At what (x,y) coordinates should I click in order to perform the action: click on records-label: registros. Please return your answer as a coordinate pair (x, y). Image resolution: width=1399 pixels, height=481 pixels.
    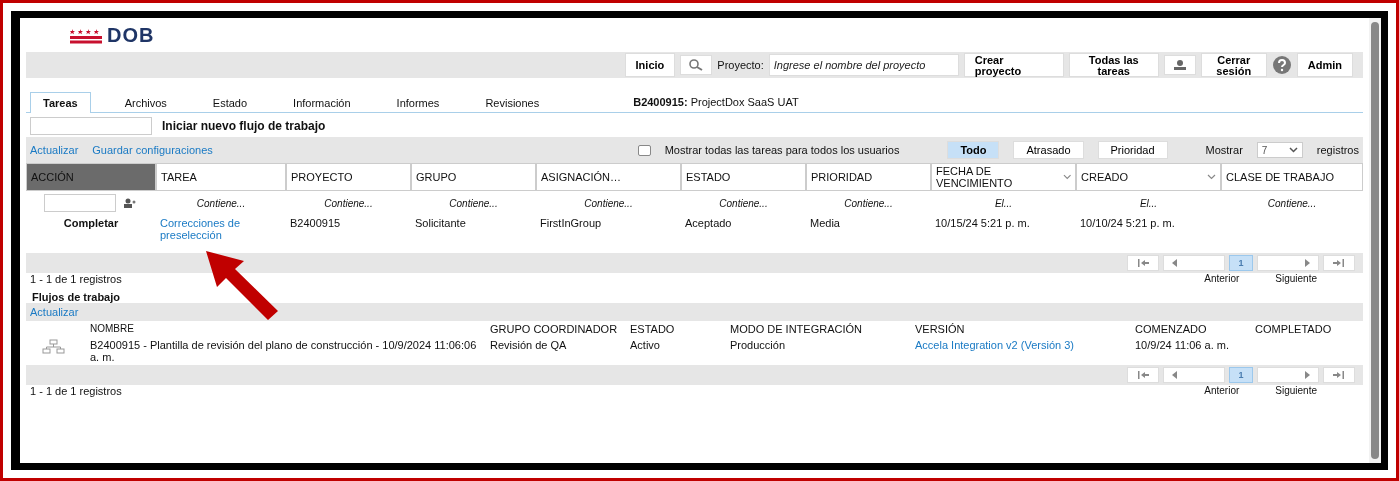
    Looking at the image, I should click on (1337, 150).